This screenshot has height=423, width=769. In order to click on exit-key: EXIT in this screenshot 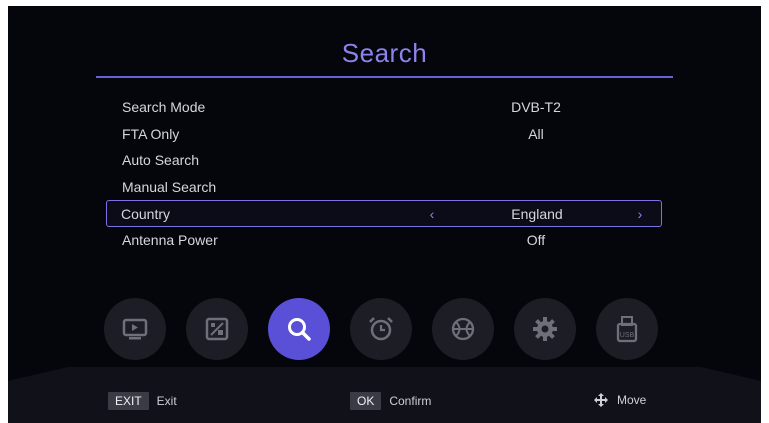, I will do `click(128, 401)`.